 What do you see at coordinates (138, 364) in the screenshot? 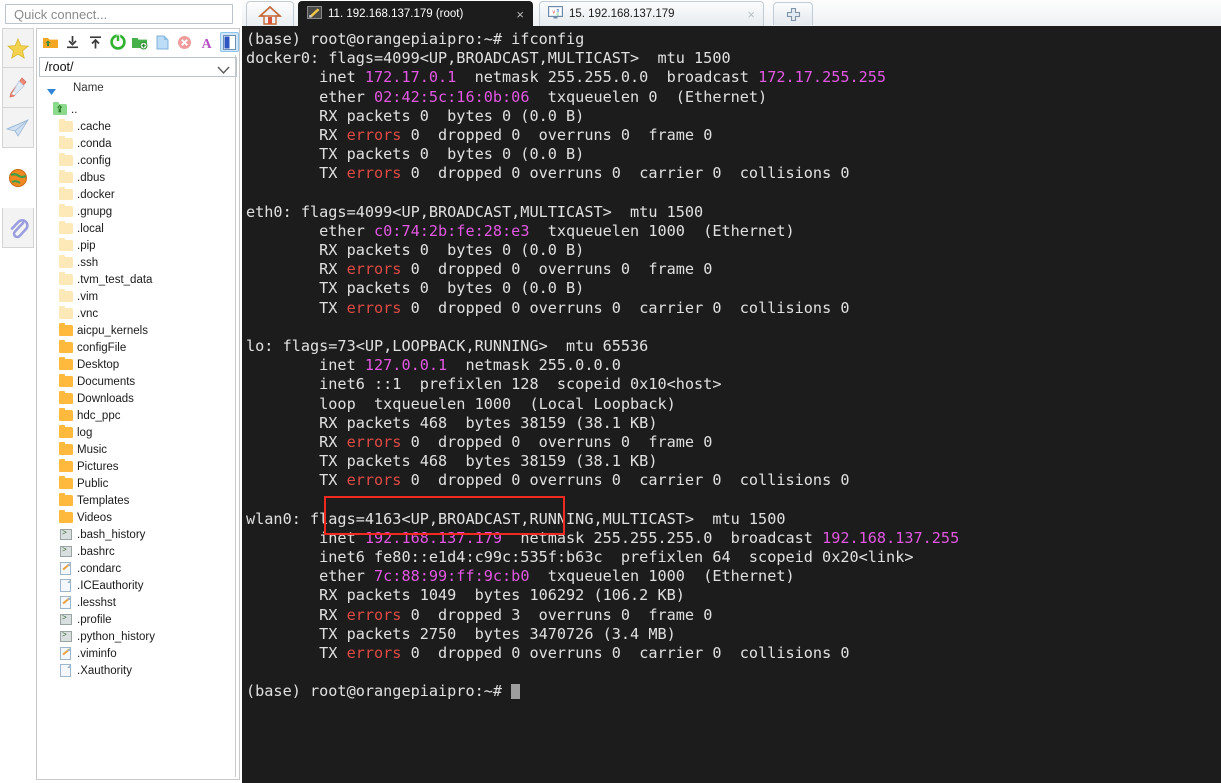
I see `list-item: Desktop` at bounding box center [138, 364].